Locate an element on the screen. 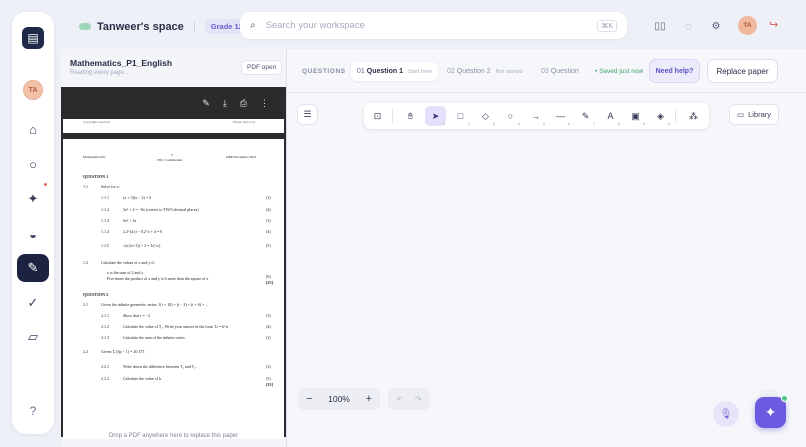 This screenshot has height=447, width=806. tab-question-2: 02 Question 2 Not started is located at coordinates (485, 71).